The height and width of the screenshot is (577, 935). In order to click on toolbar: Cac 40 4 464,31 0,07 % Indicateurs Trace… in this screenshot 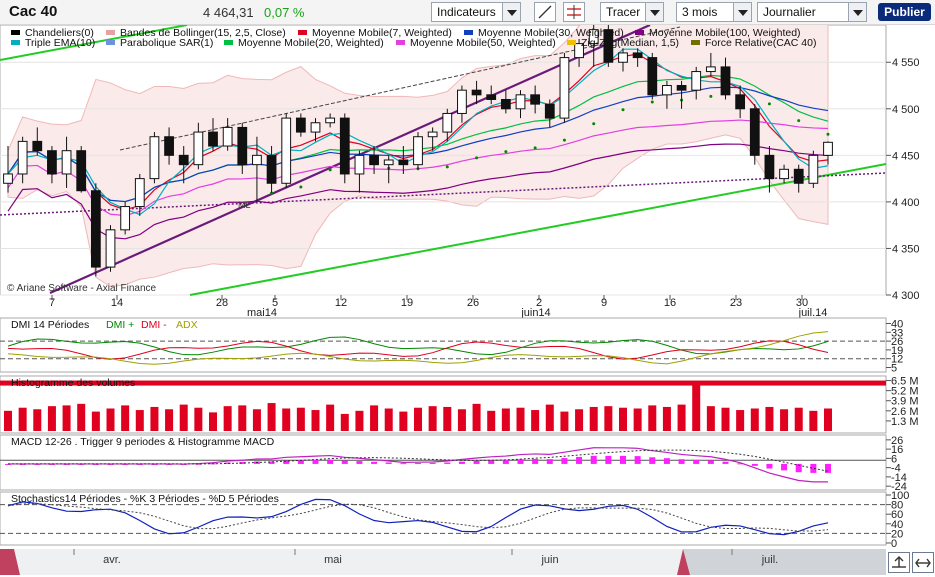, I will do `click(467, 12)`.